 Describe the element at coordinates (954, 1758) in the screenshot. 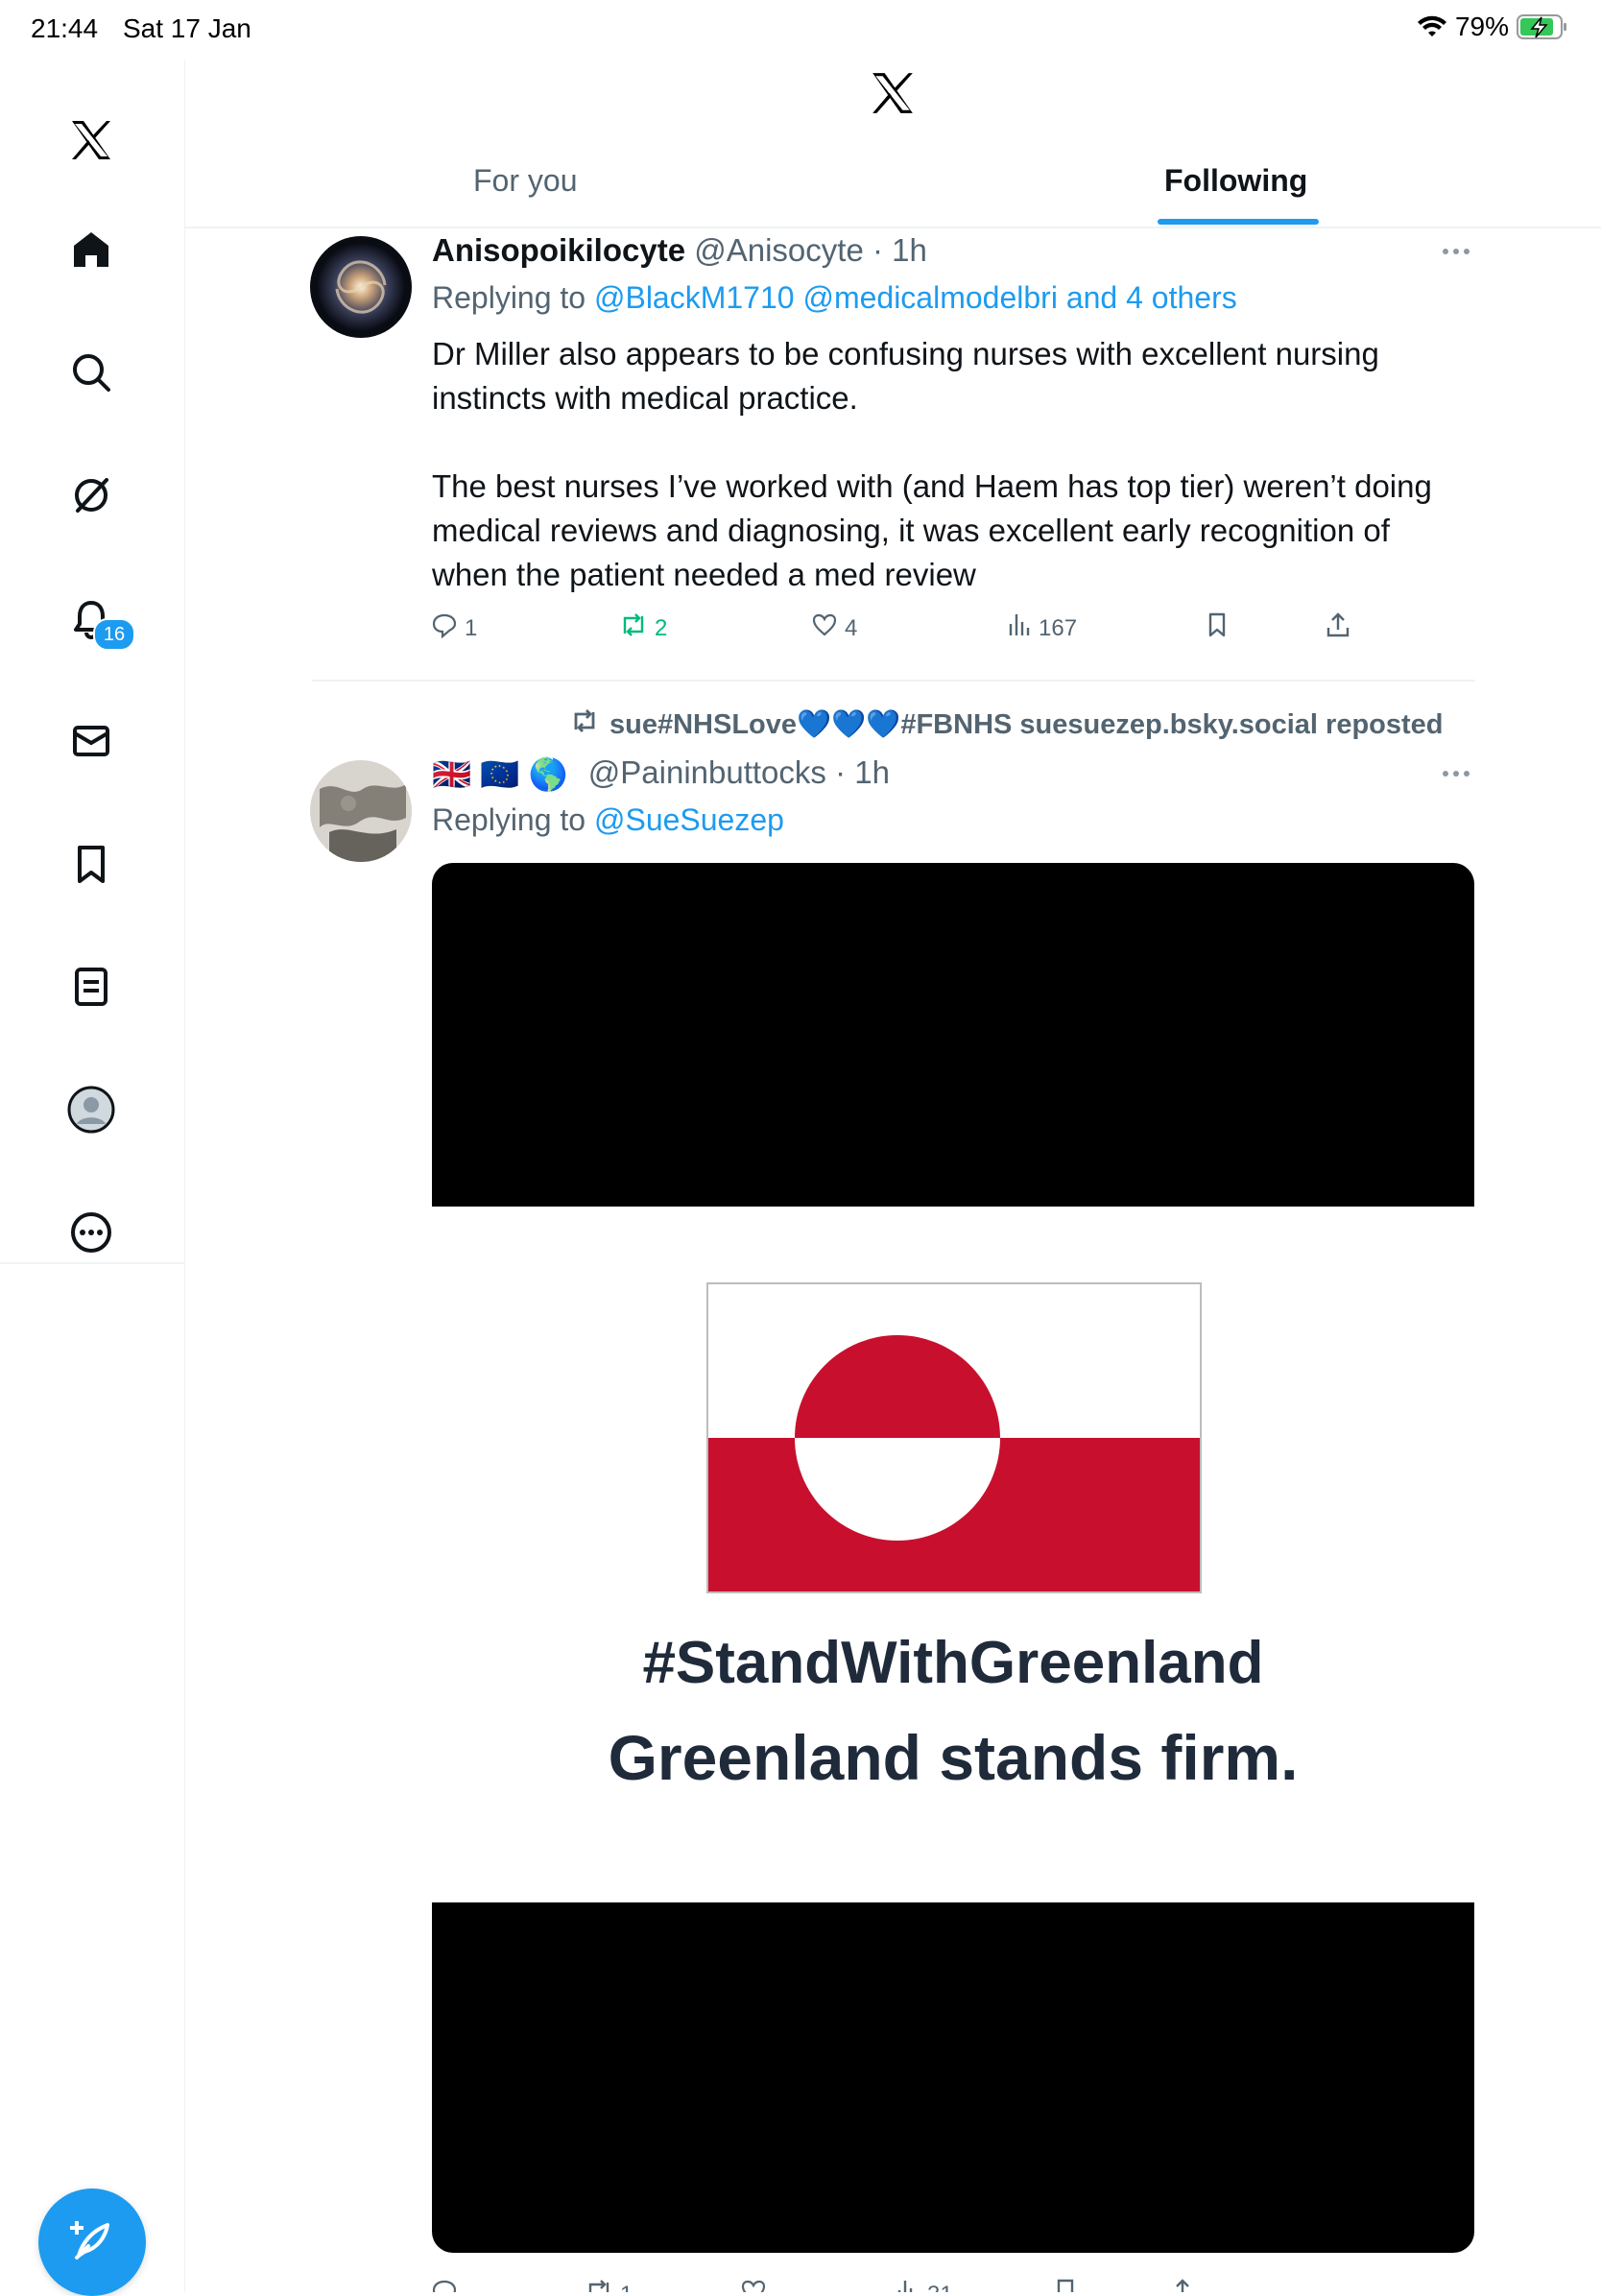

I see `media-caption-text: Greenland stands firm.` at that location.